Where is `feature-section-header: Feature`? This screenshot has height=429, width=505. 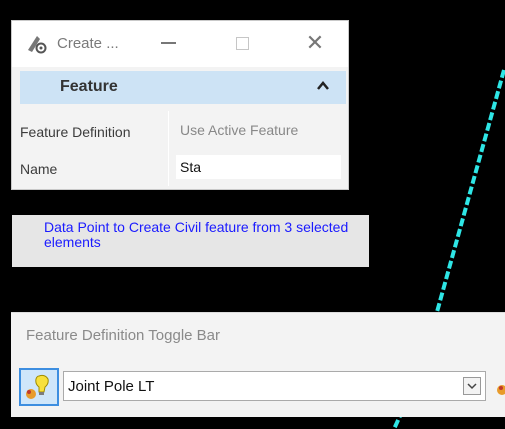
feature-section-header: Feature is located at coordinates (183, 87).